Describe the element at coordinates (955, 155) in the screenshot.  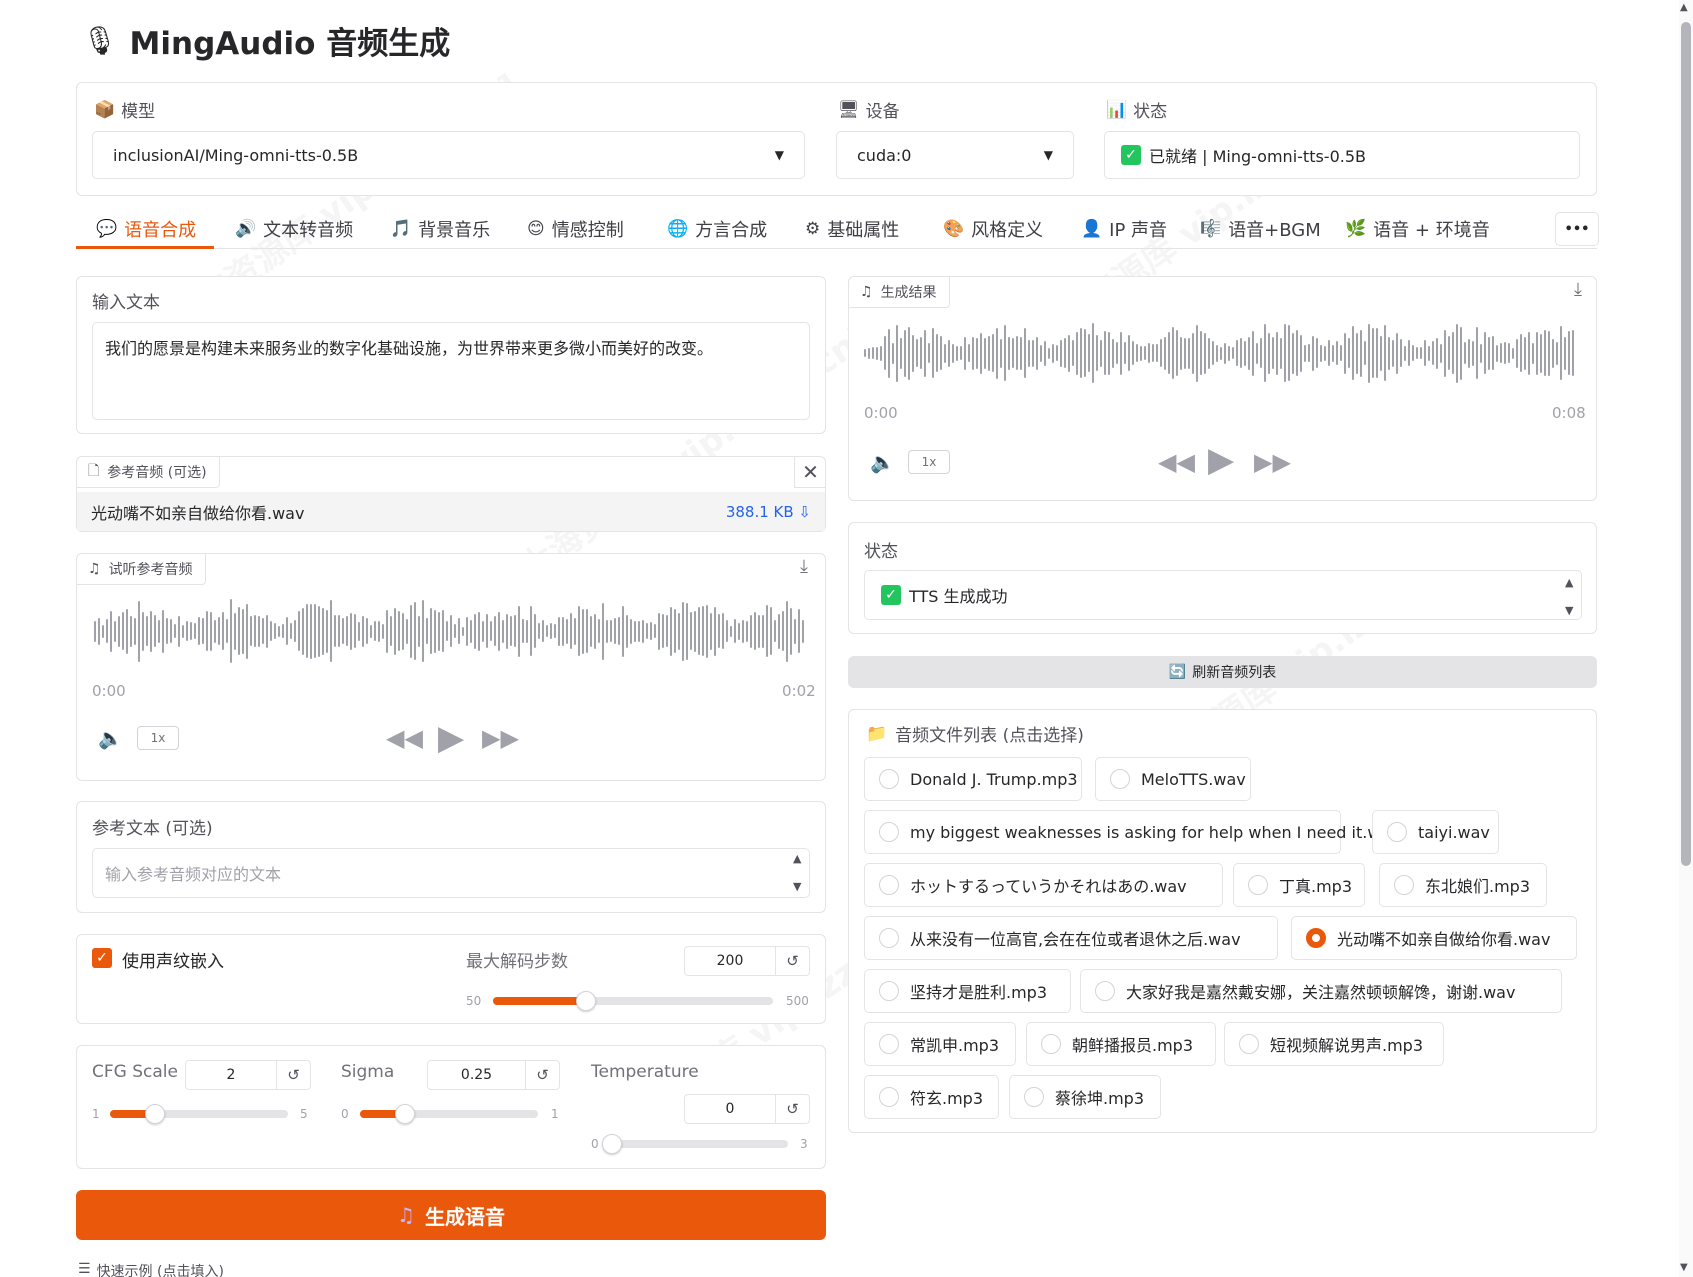
I see `device-select: cuda:0 ▼` at that location.